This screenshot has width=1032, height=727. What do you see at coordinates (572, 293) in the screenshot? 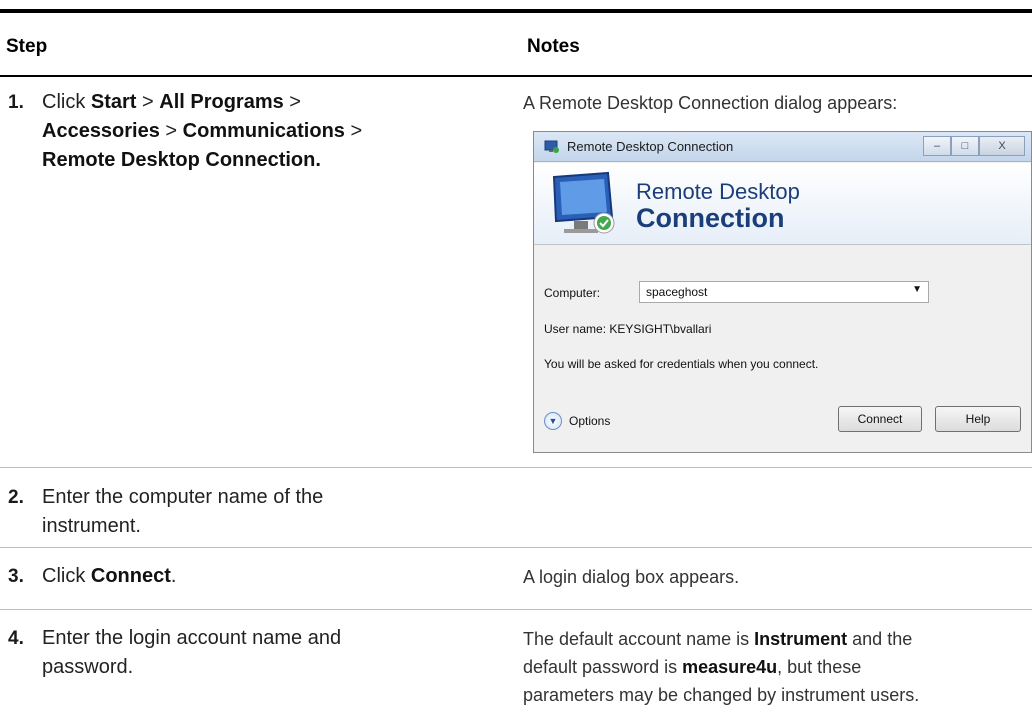
I see `computer-label: Computer:` at bounding box center [572, 293].